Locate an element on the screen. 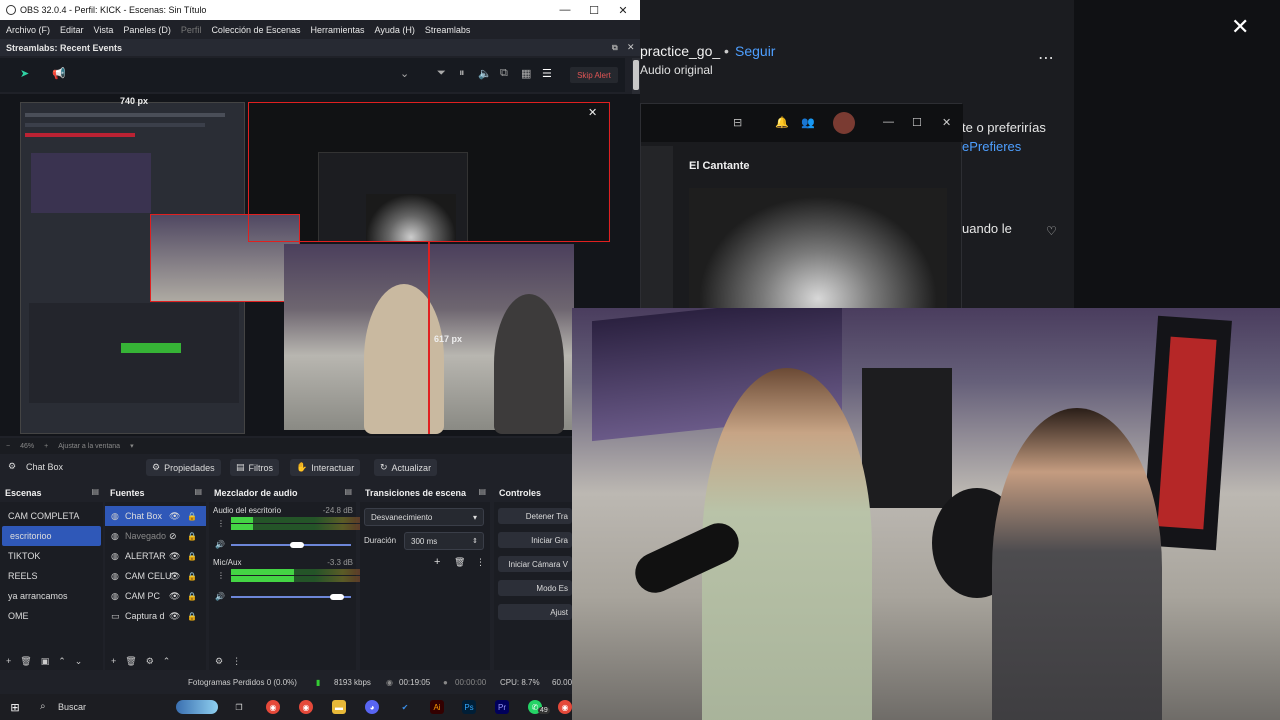 The height and width of the screenshot is (720, 1280). transition-select: Desvanecimiento ▾ is located at coordinates (424, 517).